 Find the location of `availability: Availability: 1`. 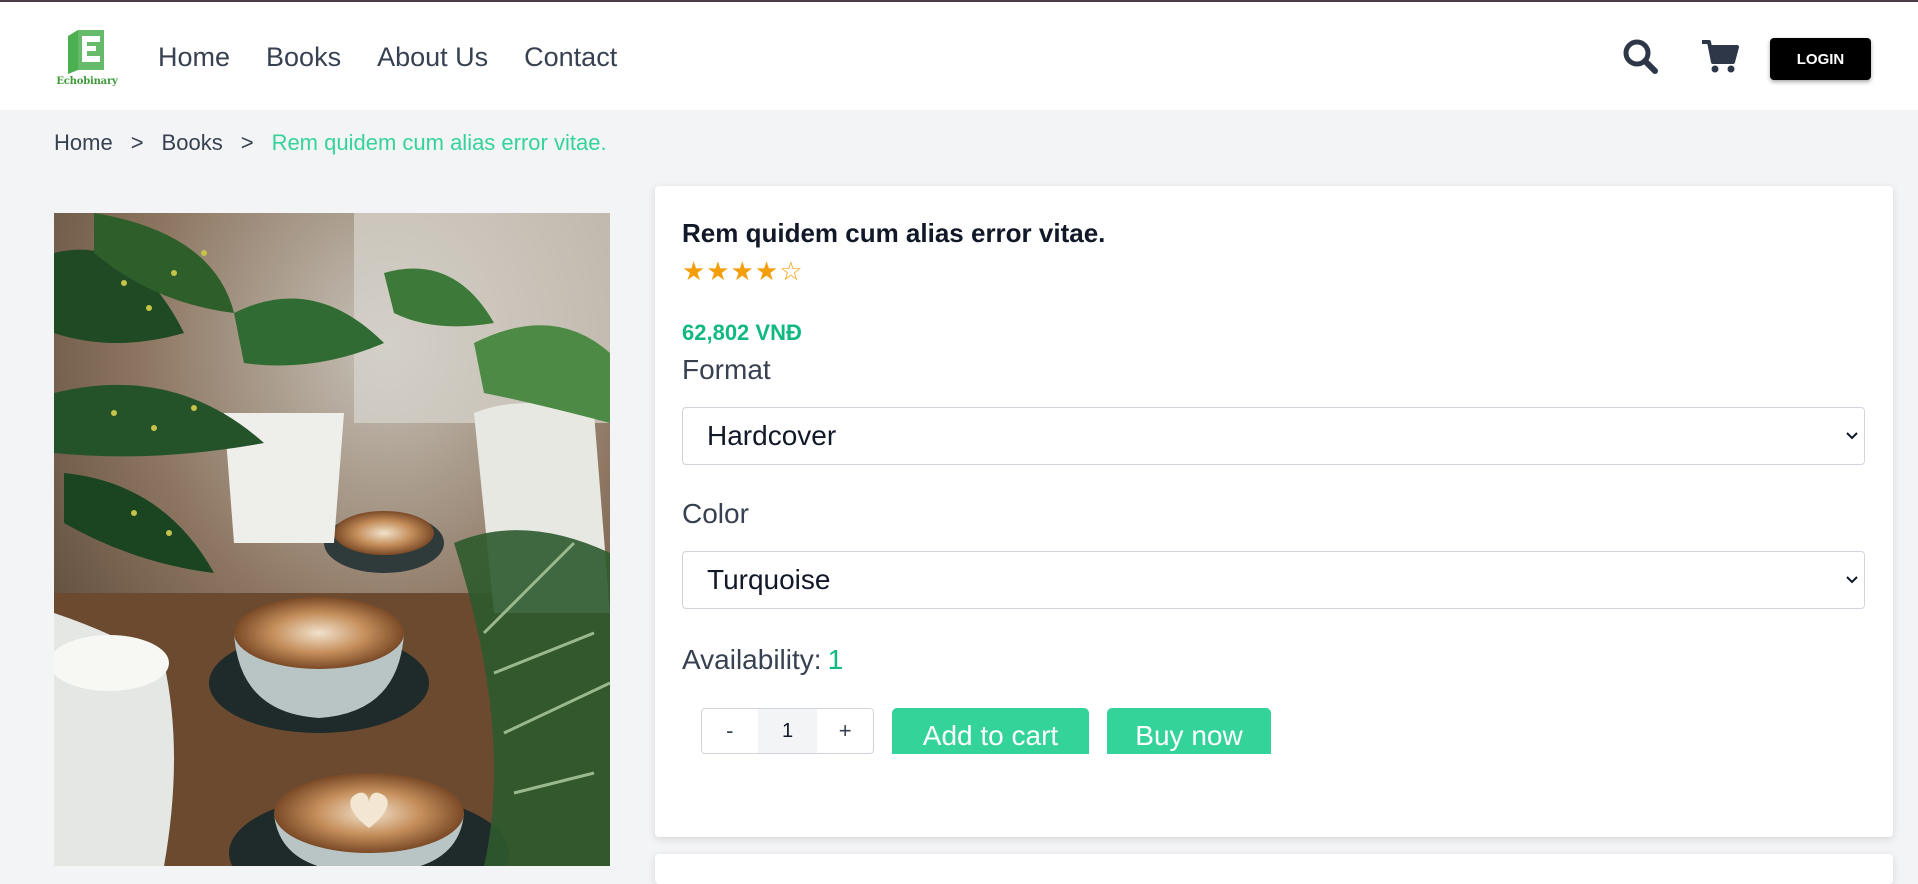

availability: Availability: 1 is located at coordinates (762, 660).